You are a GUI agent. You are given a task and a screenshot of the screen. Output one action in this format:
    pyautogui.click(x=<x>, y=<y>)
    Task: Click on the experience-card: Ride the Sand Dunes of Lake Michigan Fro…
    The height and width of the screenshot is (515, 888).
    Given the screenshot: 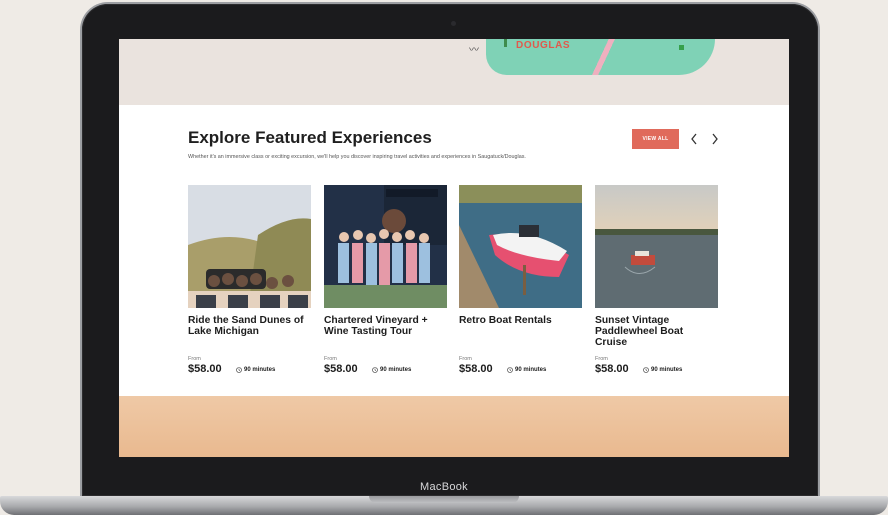 What is the action you would take?
    pyautogui.click(x=249, y=280)
    